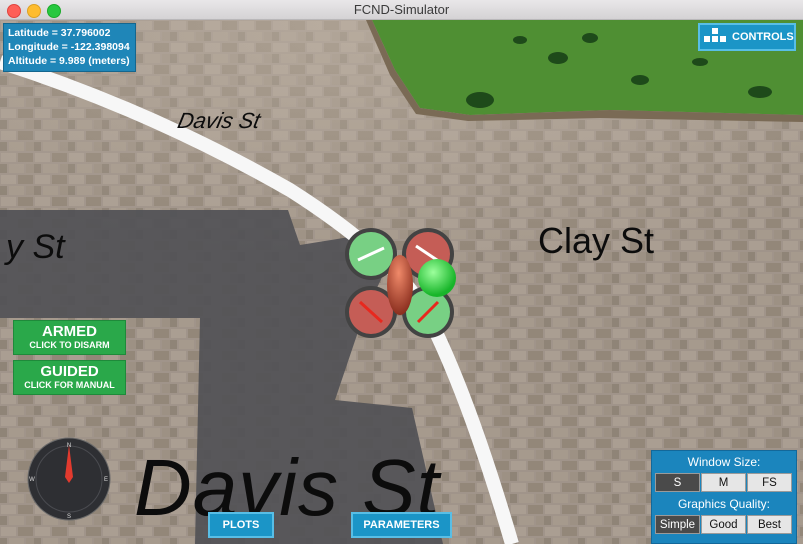  I want to click on window-size-label: Window Size:, so click(724, 462).